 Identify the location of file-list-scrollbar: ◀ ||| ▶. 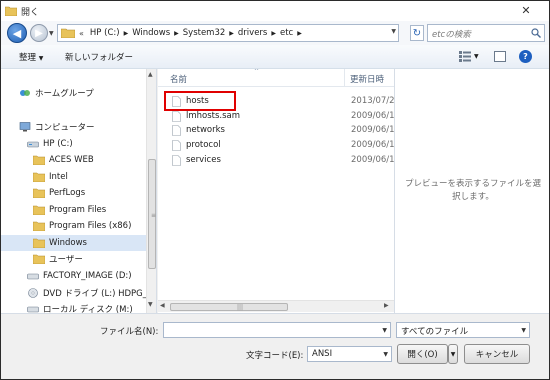
(276, 306).